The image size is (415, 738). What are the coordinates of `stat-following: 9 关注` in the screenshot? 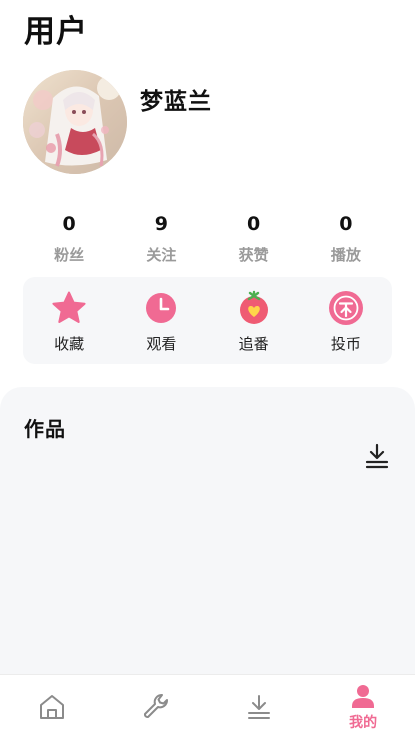 It's located at (161, 240).